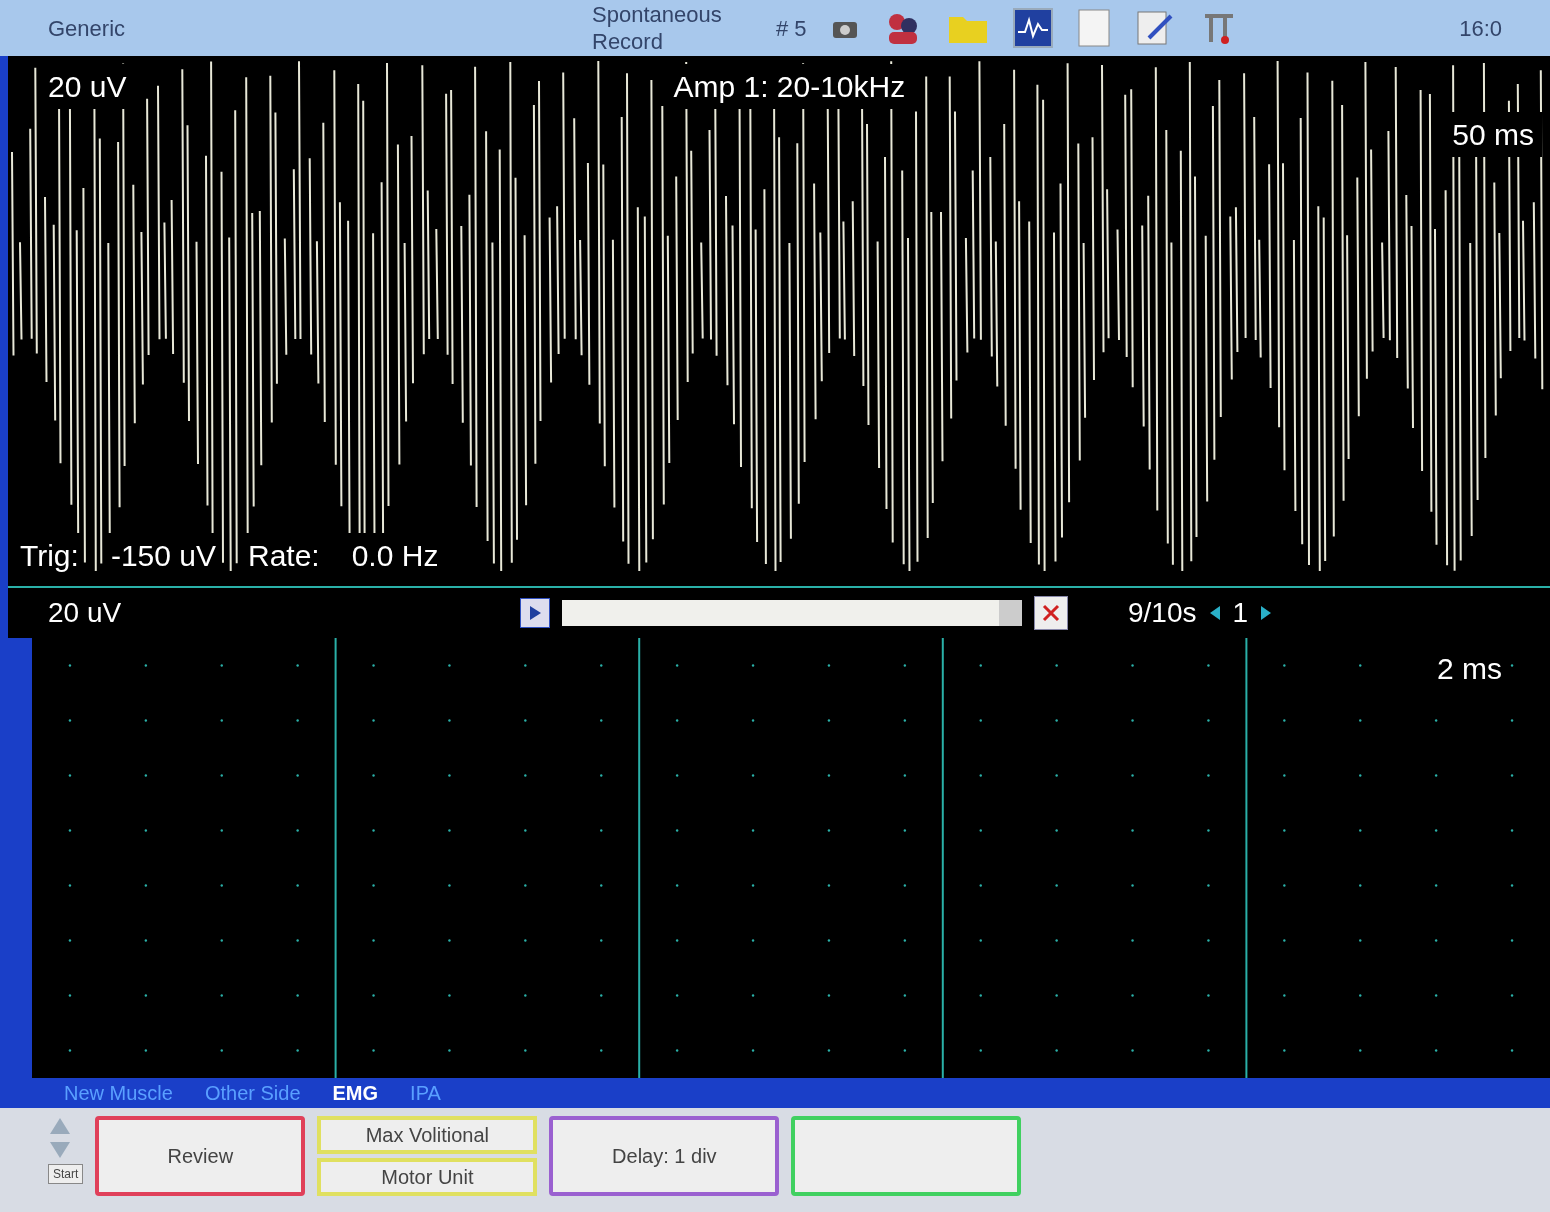  I want to click on clock-label: 16:0, so click(1480, 28).